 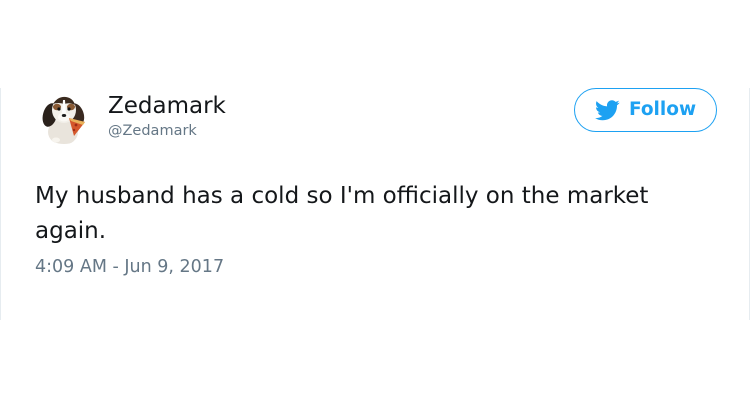 I want to click on twitter-bird-icon, so click(x=607, y=110).